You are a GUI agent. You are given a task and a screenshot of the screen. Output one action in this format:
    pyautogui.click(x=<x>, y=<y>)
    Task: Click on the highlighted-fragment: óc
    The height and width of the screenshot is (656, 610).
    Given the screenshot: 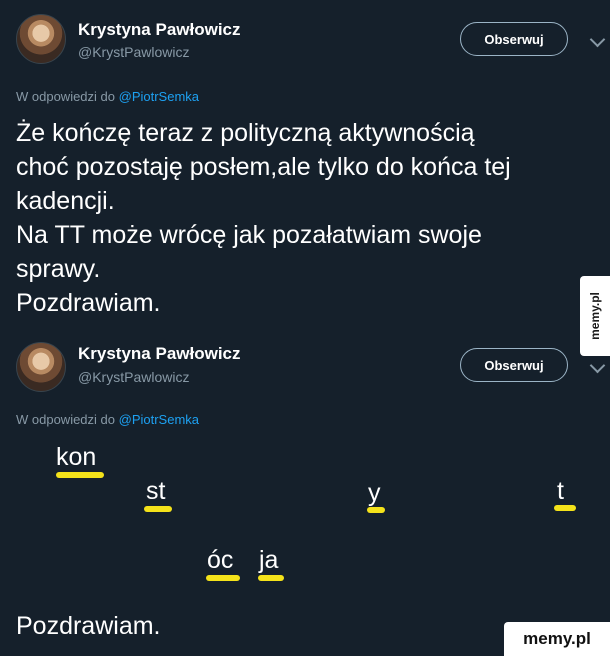 What is the action you would take?
    pyautogui.click(x=220, y=560)
    